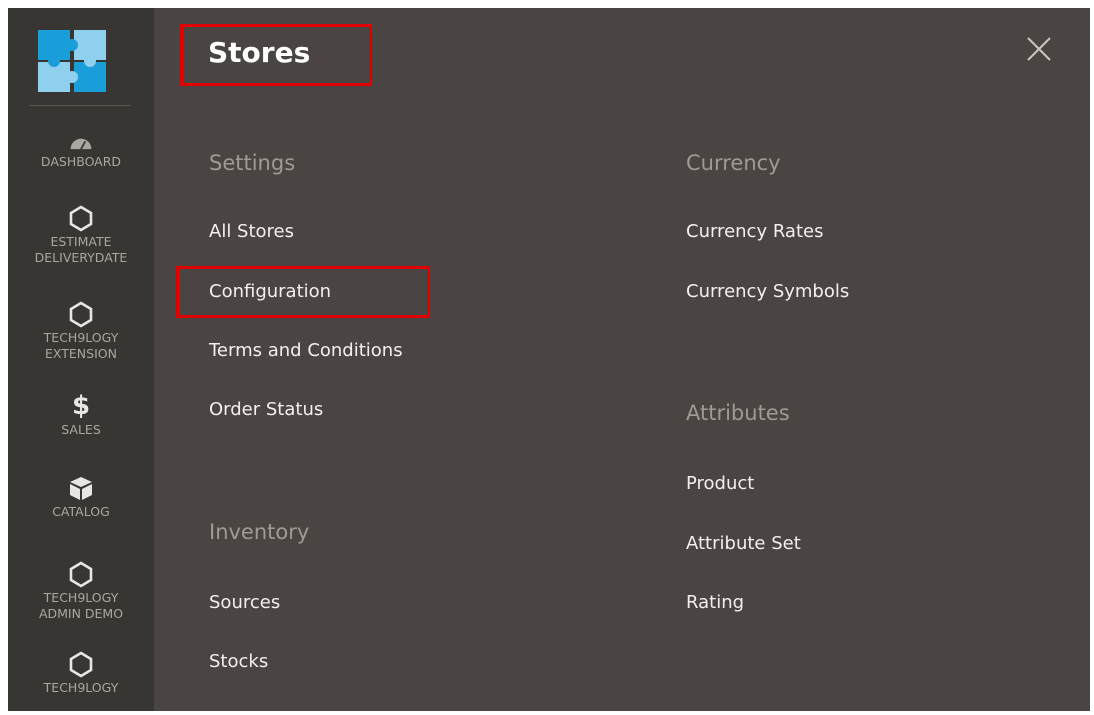 The height and width of the screenshot is (715, 1094). What do you see at coordinates (81, 161) in the screenshot?
I see `sidebar-item-label: DASHBOARD` at bounding box center [81, 161].